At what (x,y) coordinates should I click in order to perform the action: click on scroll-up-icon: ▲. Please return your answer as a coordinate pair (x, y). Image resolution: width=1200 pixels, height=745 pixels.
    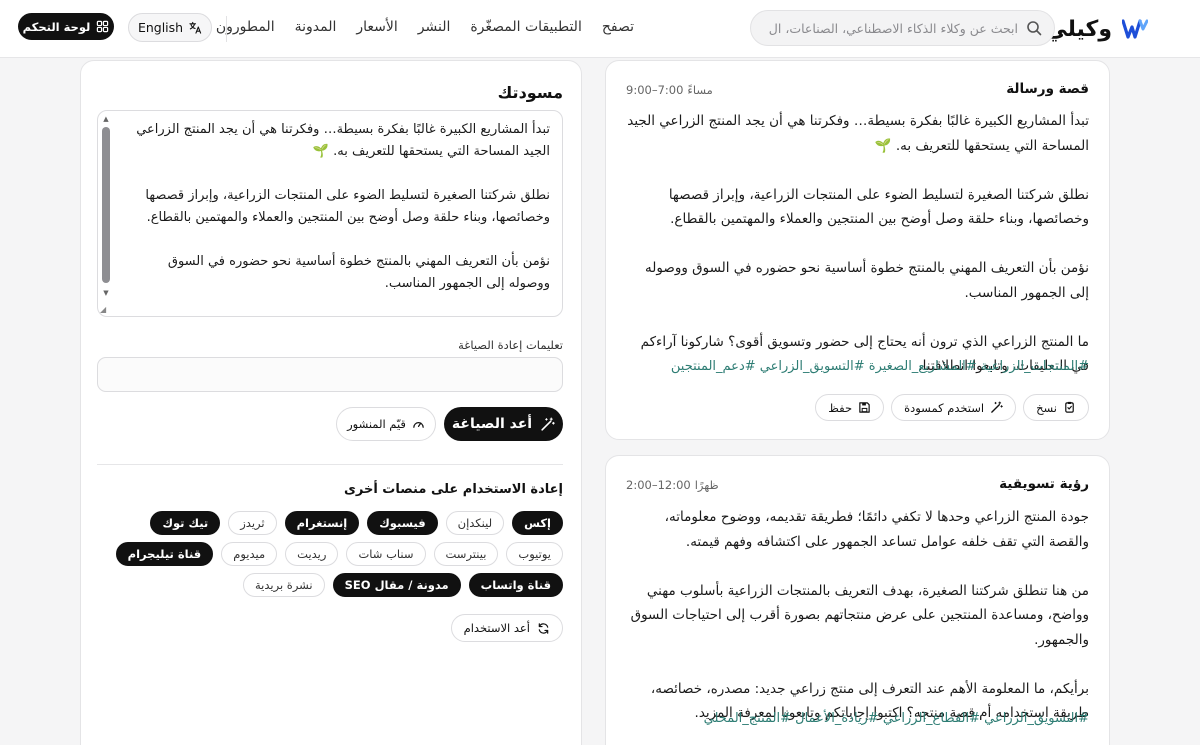
    Looking at the image, I should click on (106, 119).